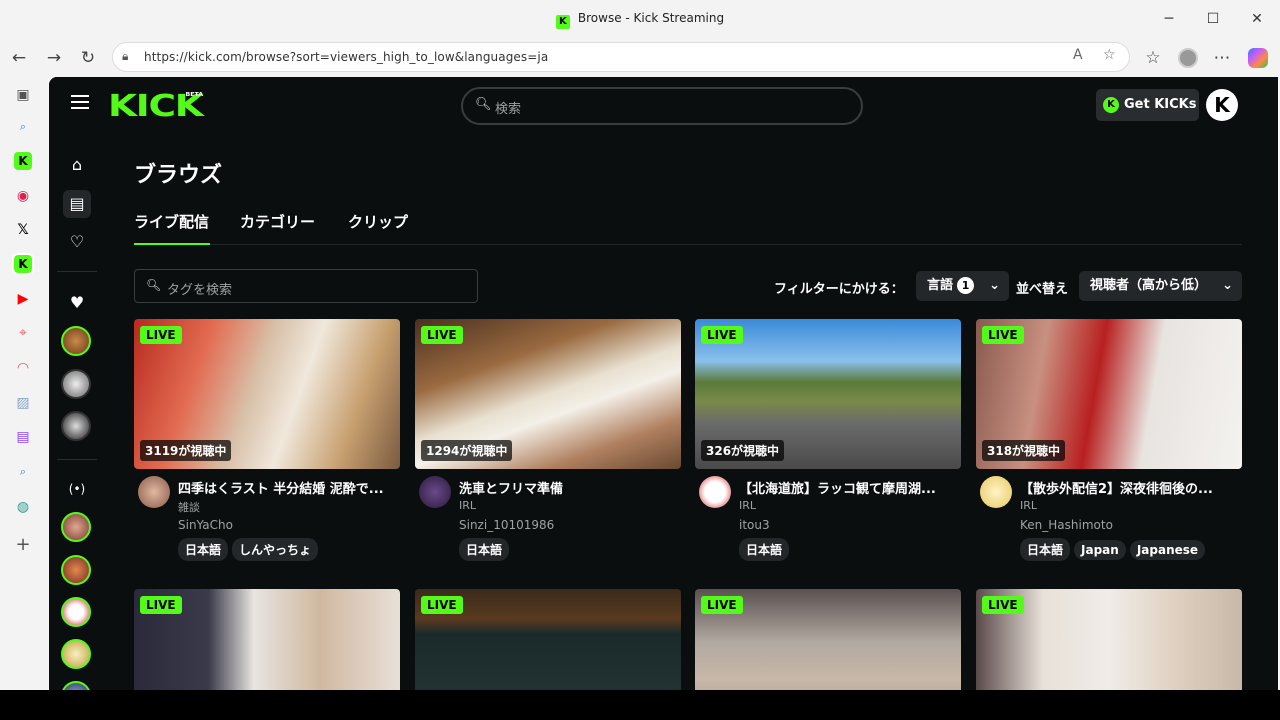  Describe the element at coordinates (23, 368) in the screenshot. I see `gauge-icon: ◠` at that location.